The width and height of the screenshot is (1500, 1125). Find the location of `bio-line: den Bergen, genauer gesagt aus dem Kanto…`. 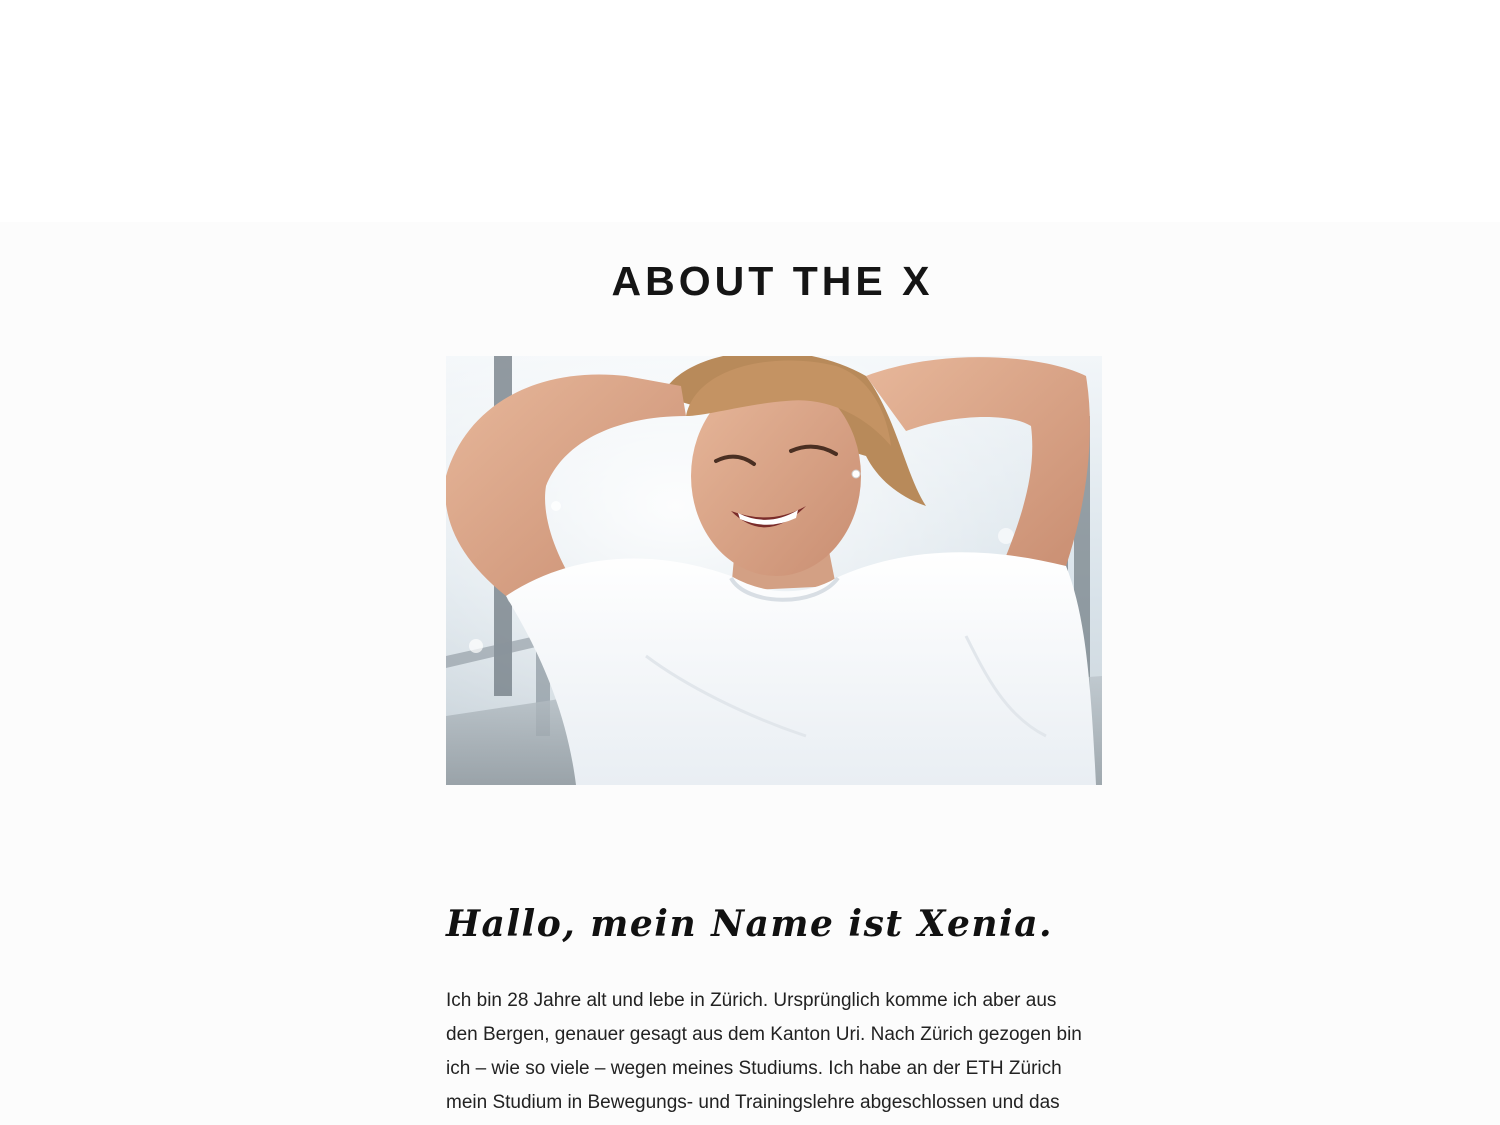

bio-line: den Bergen, genauer gesagt aus dem Kanto… is located at coordinates (764, 1034).